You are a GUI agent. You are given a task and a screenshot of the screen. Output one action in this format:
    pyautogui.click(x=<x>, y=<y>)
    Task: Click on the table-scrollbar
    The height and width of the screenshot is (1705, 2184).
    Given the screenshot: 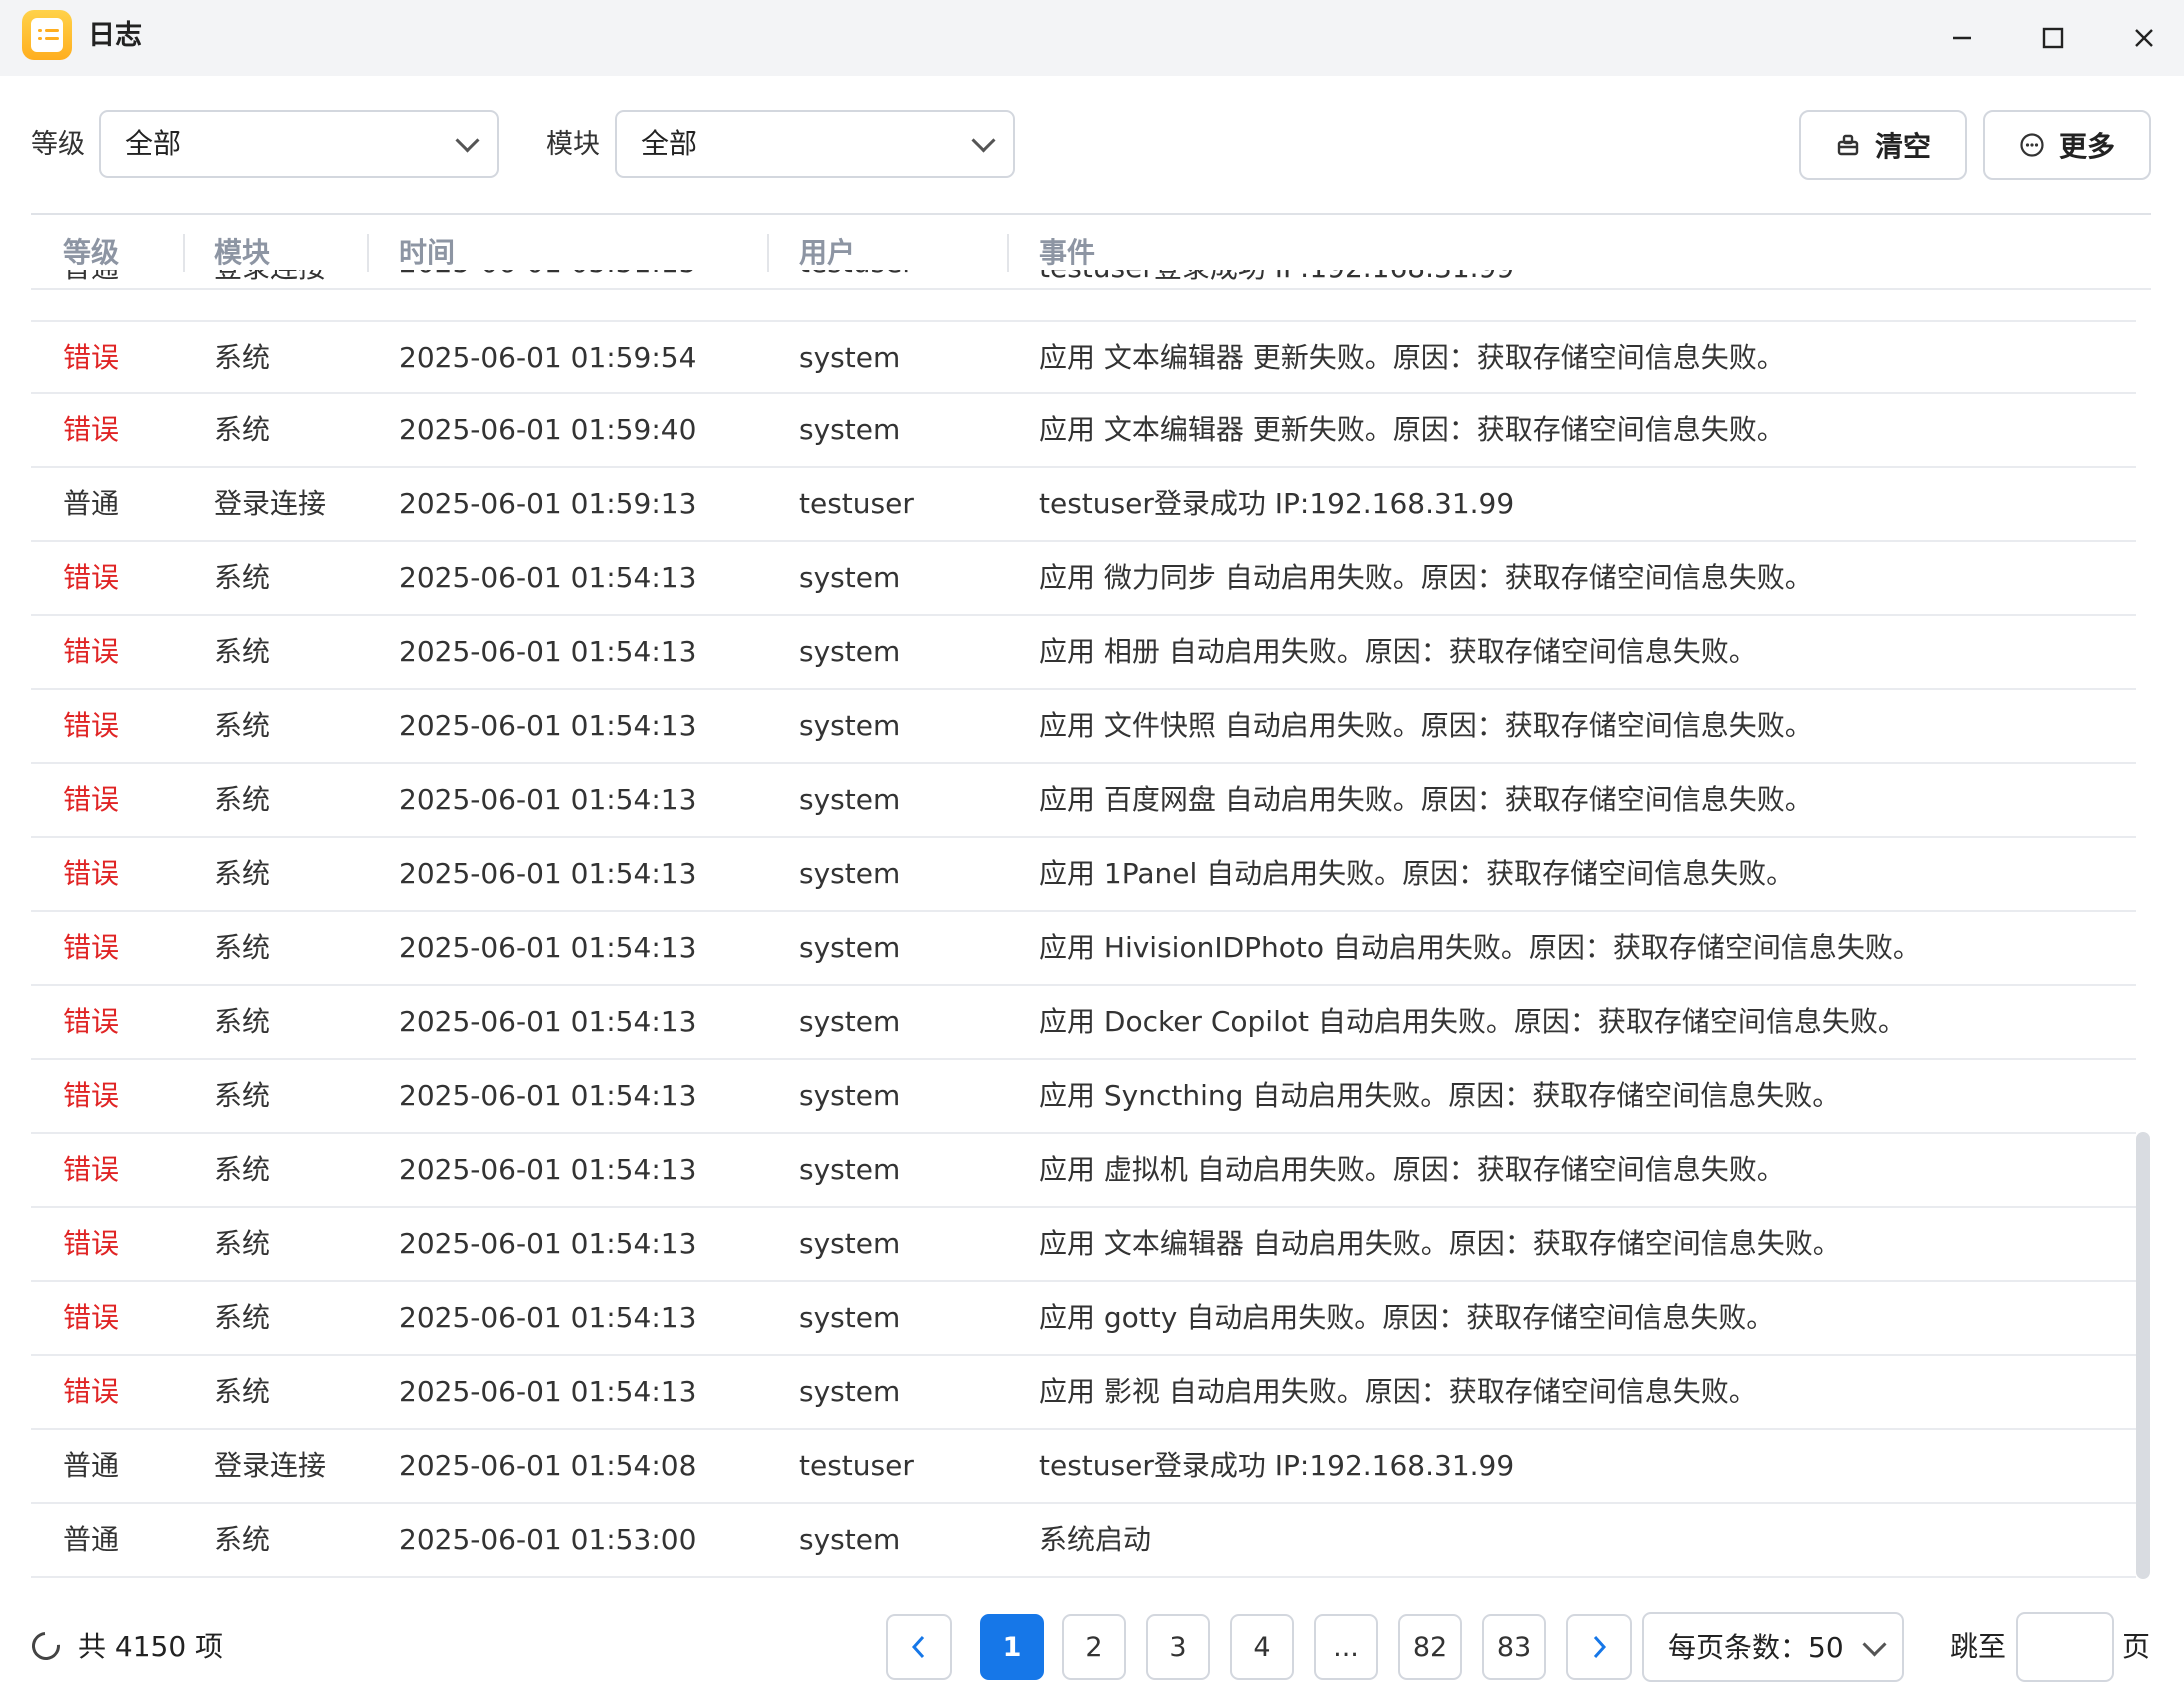 What is the action you would take?
    pyautogui.click(x=2143, y=1355)
    